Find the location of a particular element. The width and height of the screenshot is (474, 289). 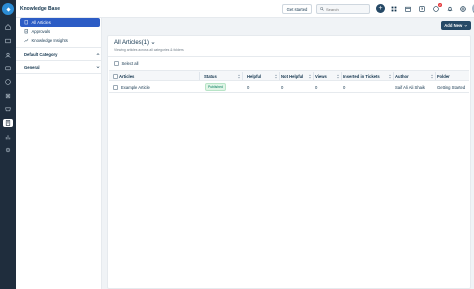

column-label: Status is located at coordinates (210, 76).